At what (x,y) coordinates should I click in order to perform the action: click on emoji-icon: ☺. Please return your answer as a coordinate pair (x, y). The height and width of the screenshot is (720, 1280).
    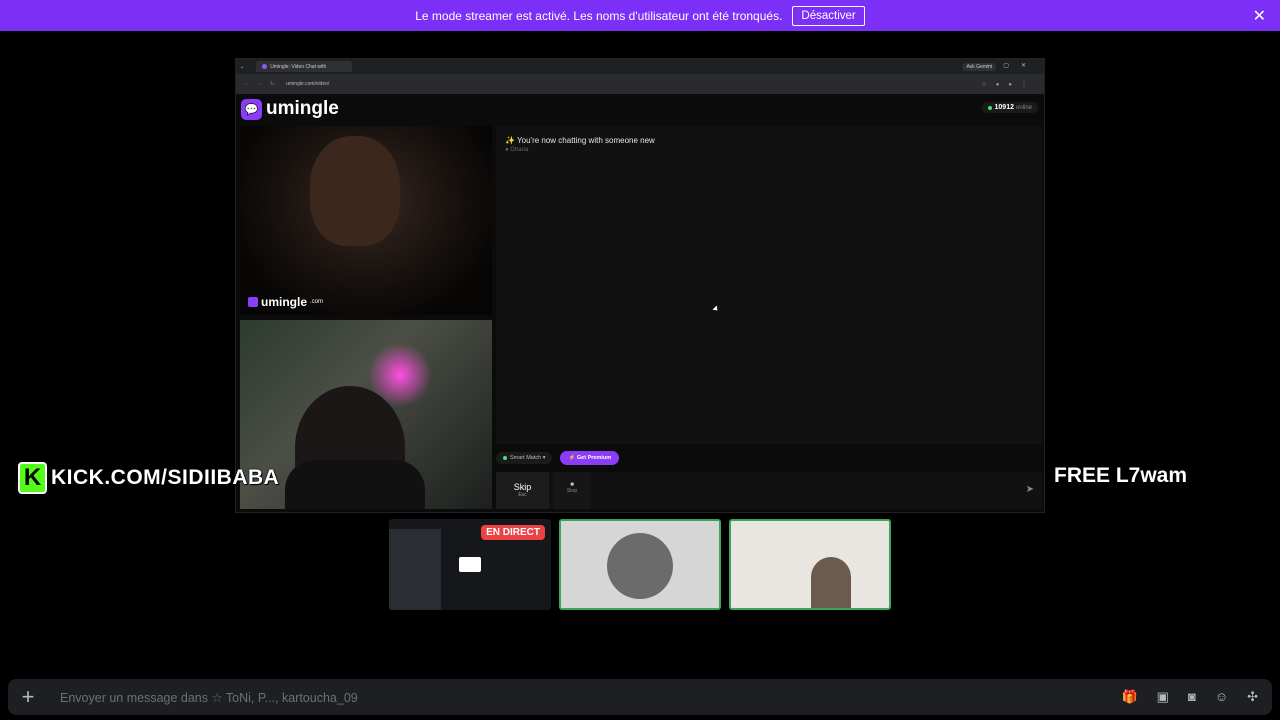
    Looking at the image, I should click on (1221, 697).